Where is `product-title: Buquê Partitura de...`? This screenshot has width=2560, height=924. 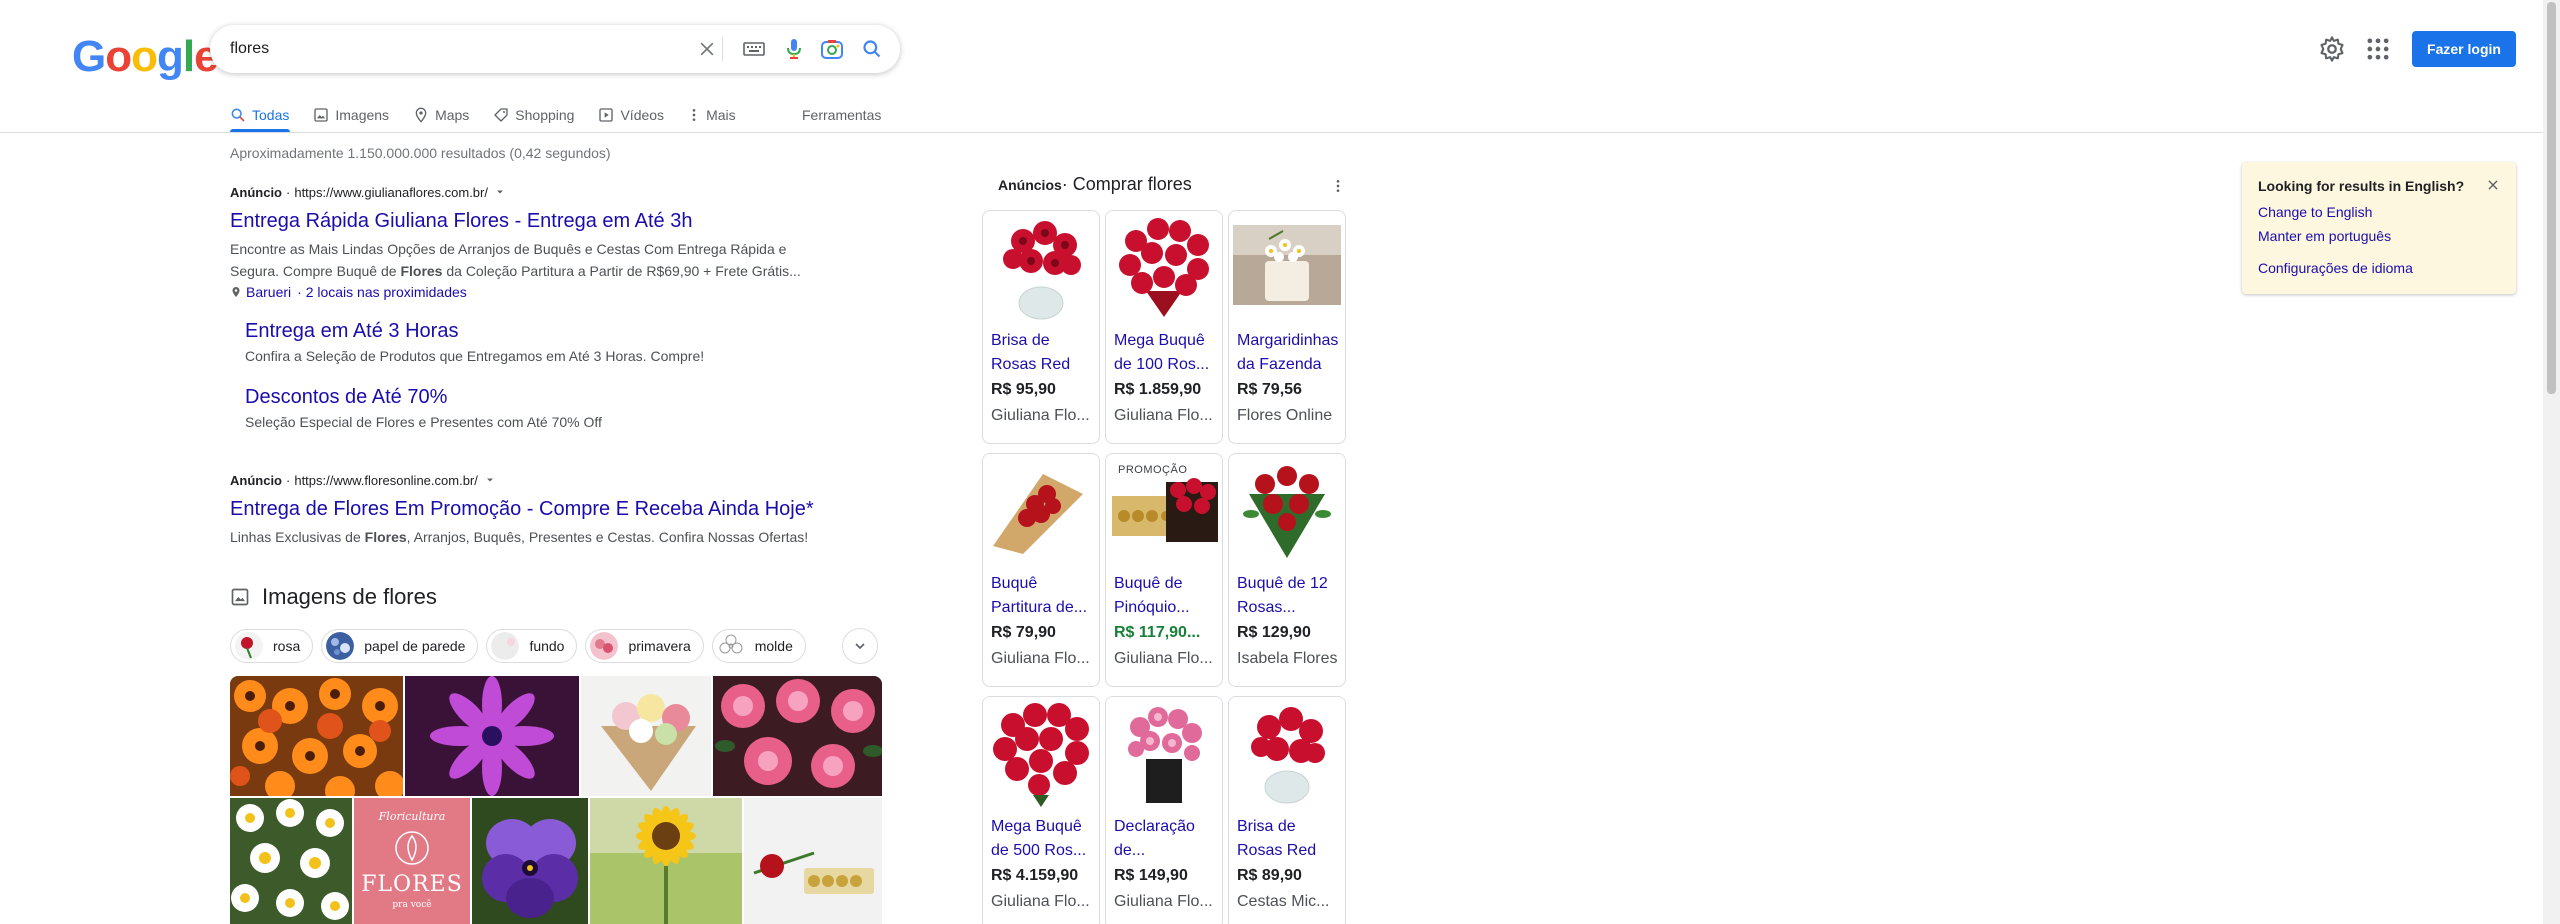 product-title: Buquê Partitura de... is located at coordinates (1039, 595).